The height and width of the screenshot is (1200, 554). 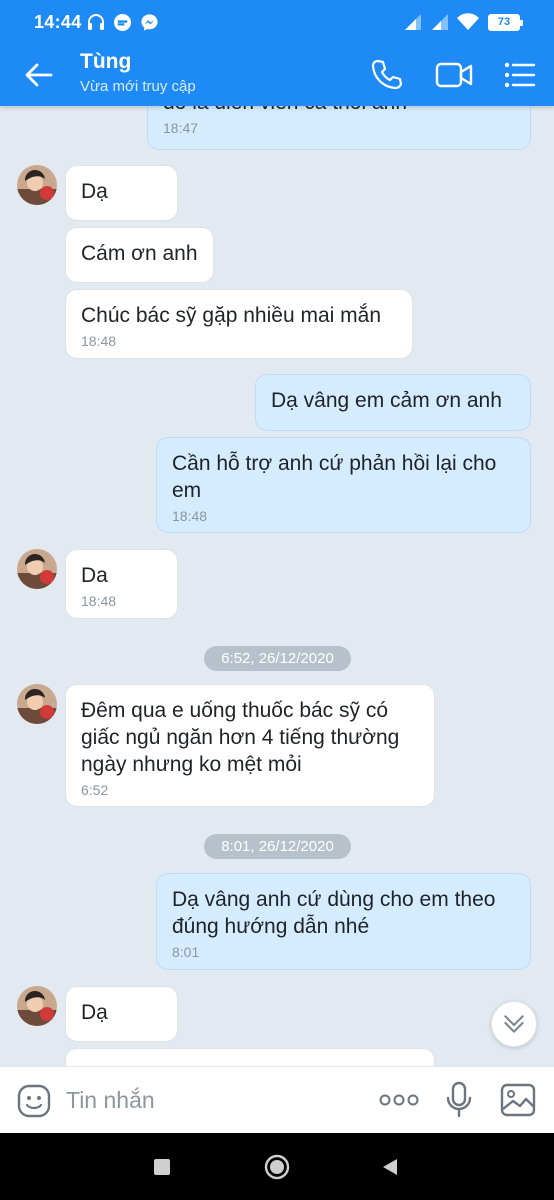 I want to click on message-time: 8:01, so click(x=186, y=952).